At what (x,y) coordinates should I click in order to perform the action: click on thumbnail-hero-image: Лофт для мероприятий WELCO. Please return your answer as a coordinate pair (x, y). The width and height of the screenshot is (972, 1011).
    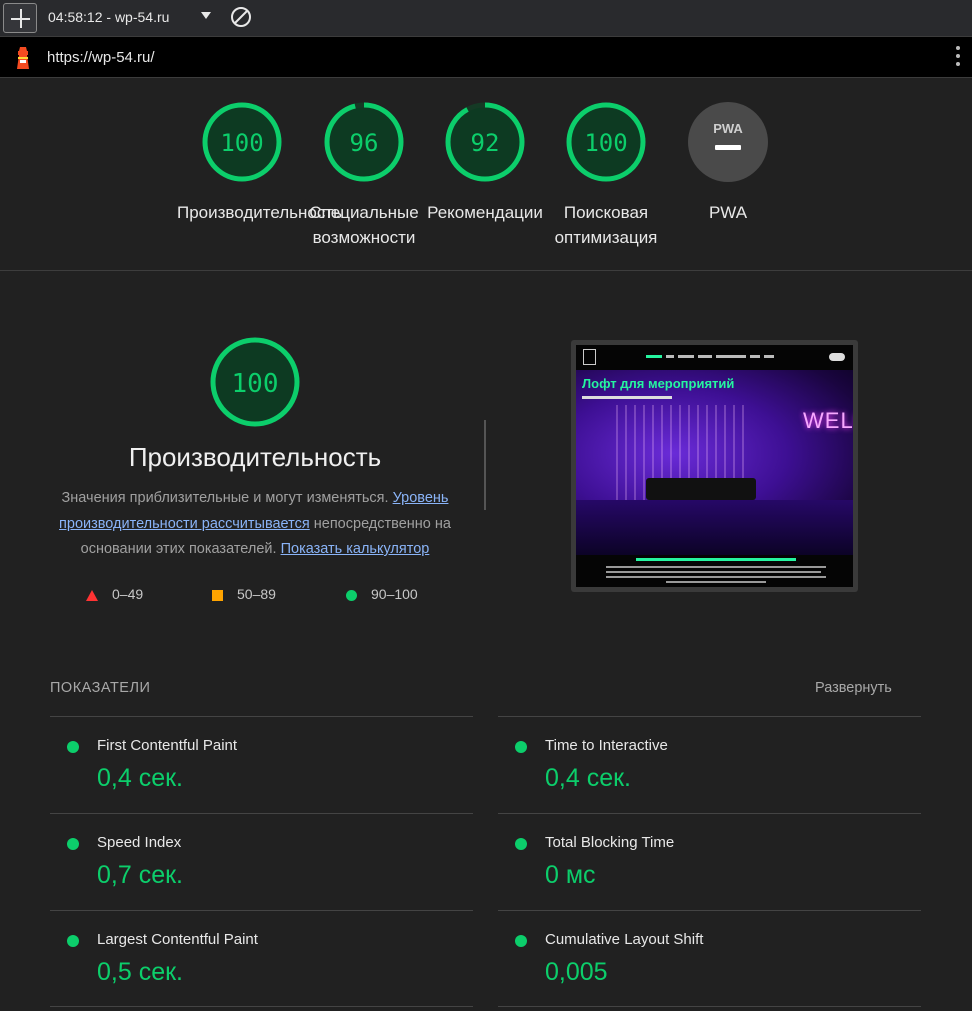
    Looking at the image, I should click on (714, 464).